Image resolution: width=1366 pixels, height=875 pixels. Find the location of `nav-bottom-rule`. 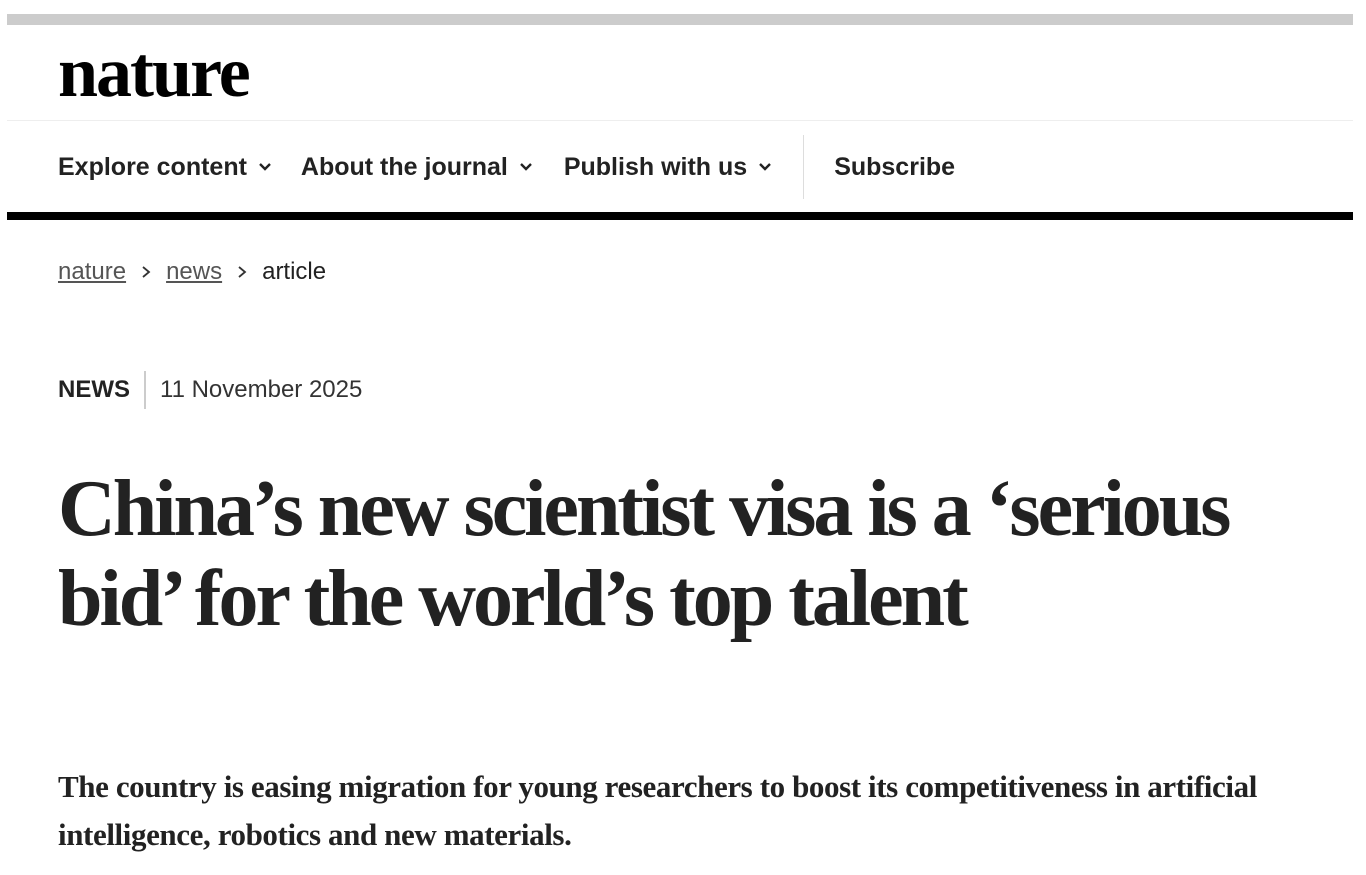

nav-bottom-rule is located at coordinates (680, 216).